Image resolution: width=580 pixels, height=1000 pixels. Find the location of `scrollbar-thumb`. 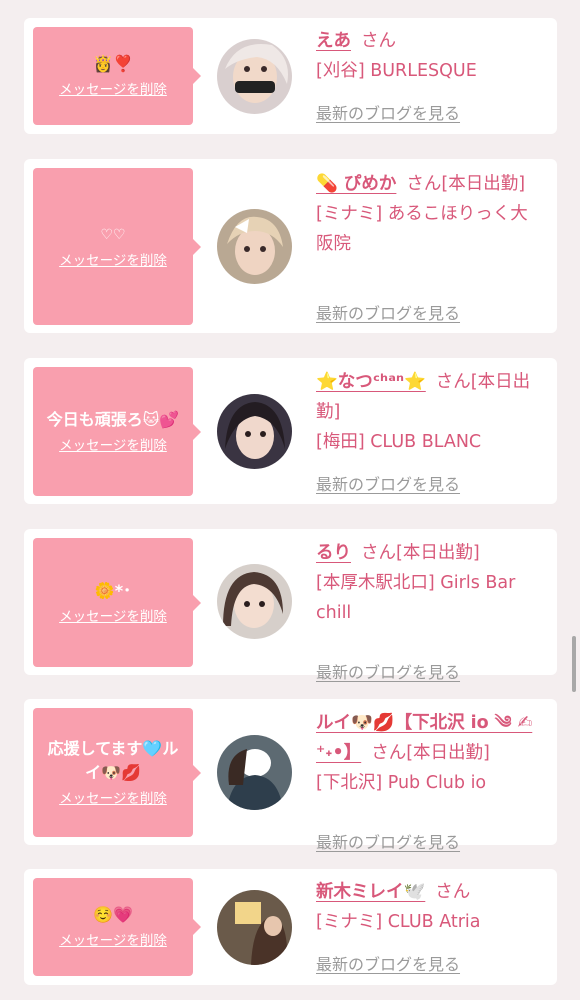

scrollbar-thumb is located at coordinates (574, 664).